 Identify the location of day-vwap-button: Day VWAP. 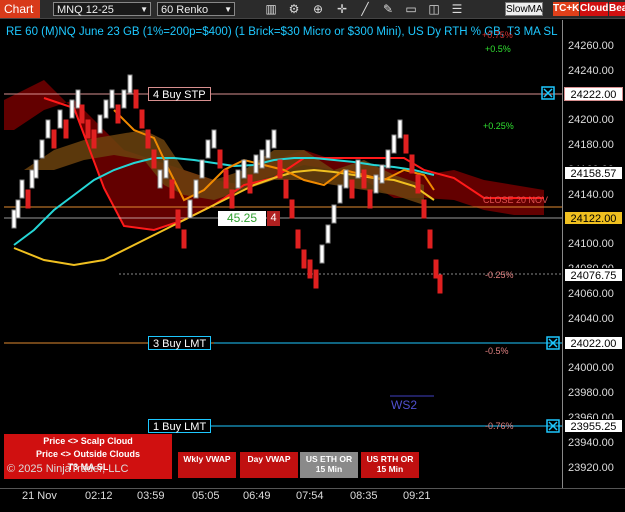
(269, 465).